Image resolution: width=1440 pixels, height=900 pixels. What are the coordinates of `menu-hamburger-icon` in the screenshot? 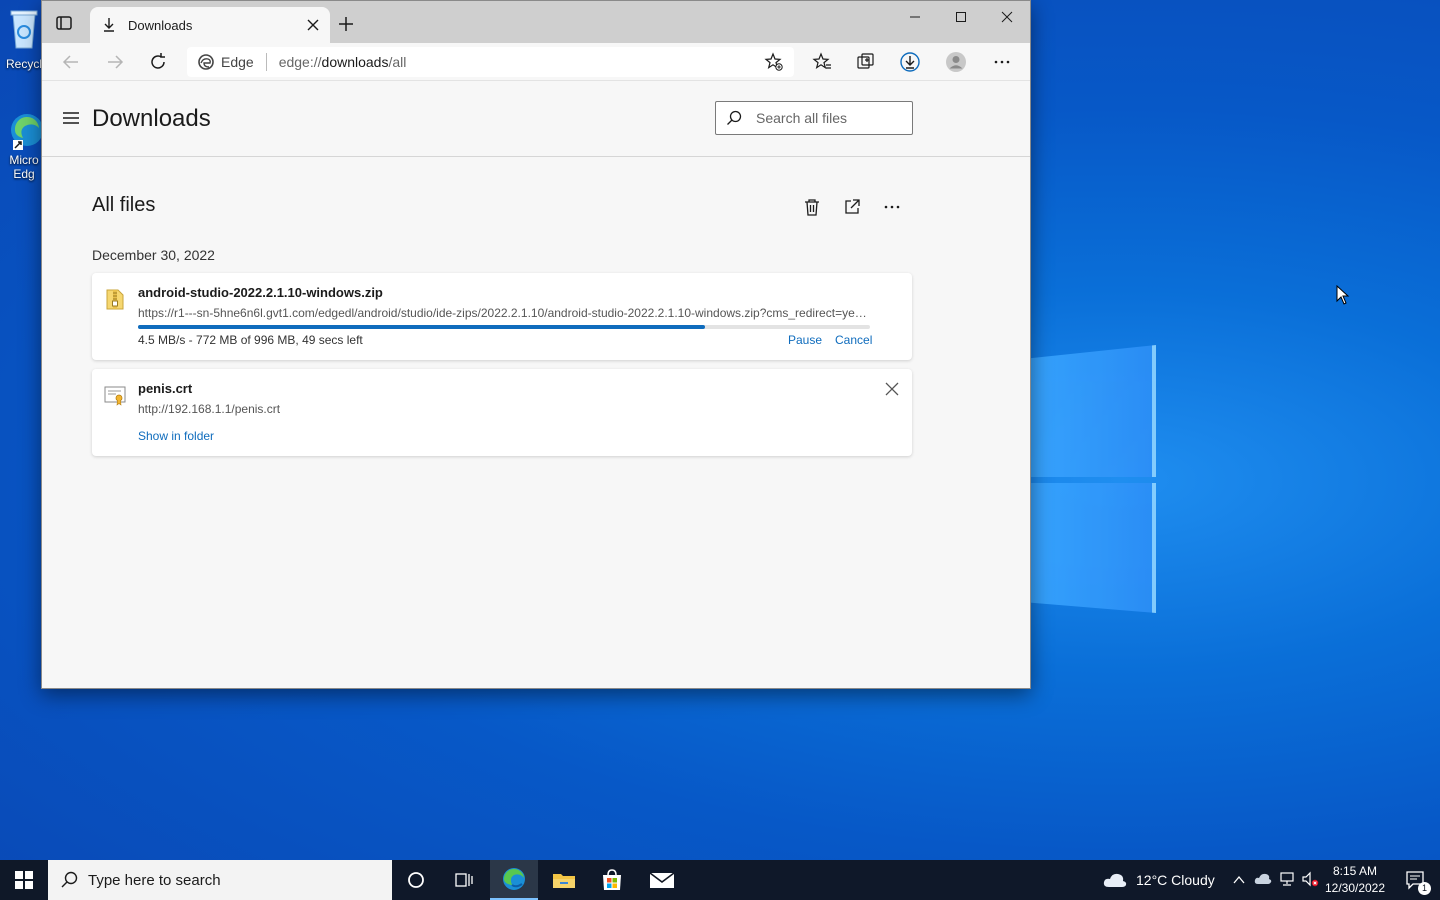 It's located at (71, 118).